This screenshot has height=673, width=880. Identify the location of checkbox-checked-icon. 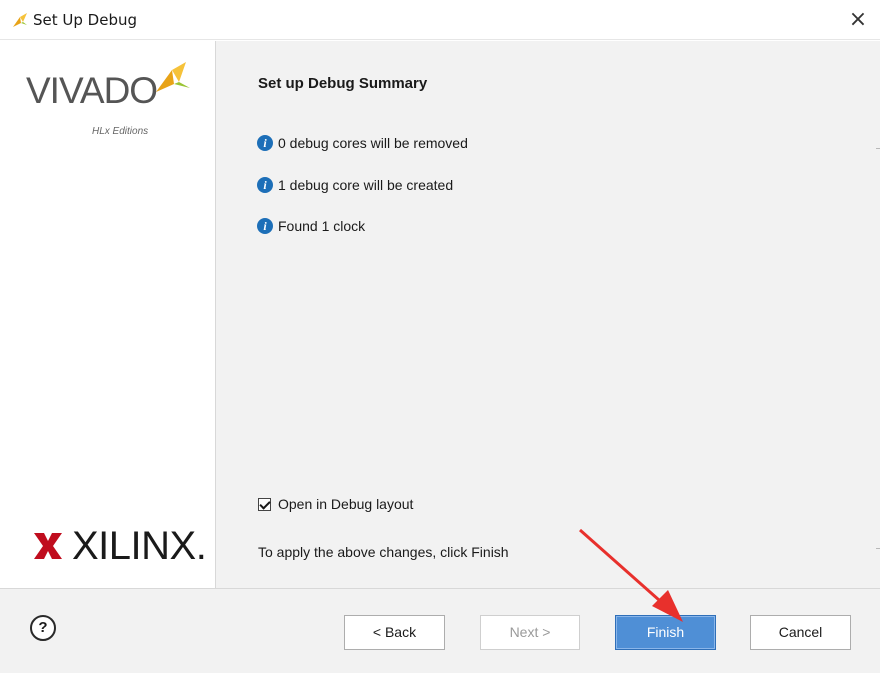
(264, 504).